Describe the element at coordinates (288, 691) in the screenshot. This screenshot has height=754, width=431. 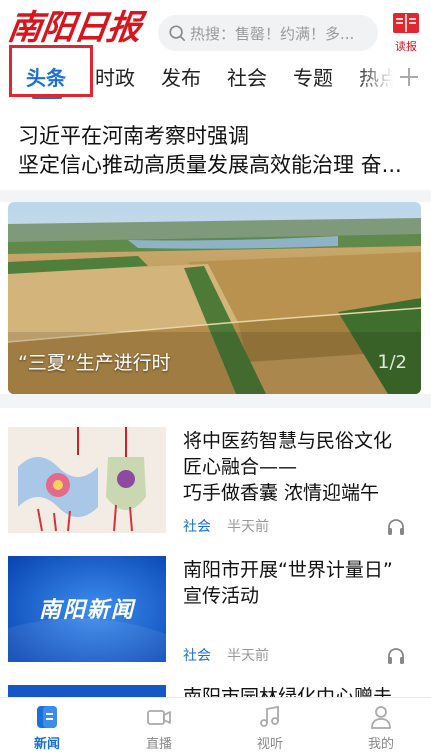
I see `news-title-line: 南阳市园林绿化中心赠击` at that location.